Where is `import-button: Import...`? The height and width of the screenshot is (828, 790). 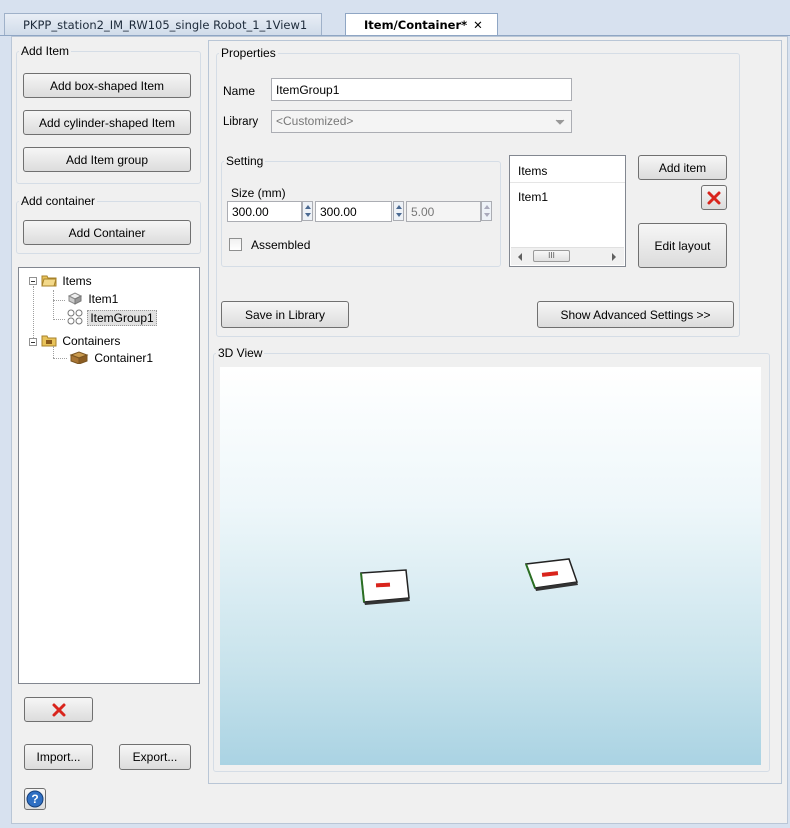
import-button: Import... is located at coordinates (58, 757).